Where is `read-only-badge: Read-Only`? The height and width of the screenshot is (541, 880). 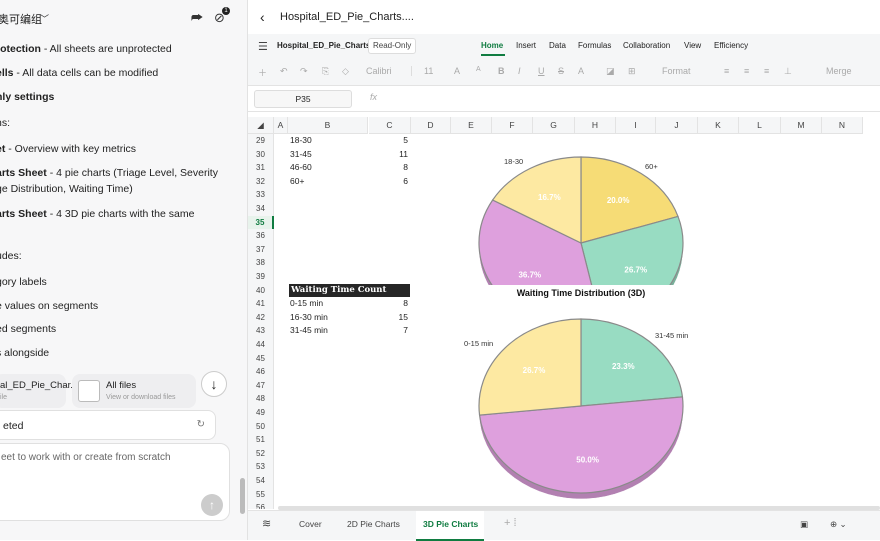 read-only-badge: Read-Only is located at coordinates (392, 46).